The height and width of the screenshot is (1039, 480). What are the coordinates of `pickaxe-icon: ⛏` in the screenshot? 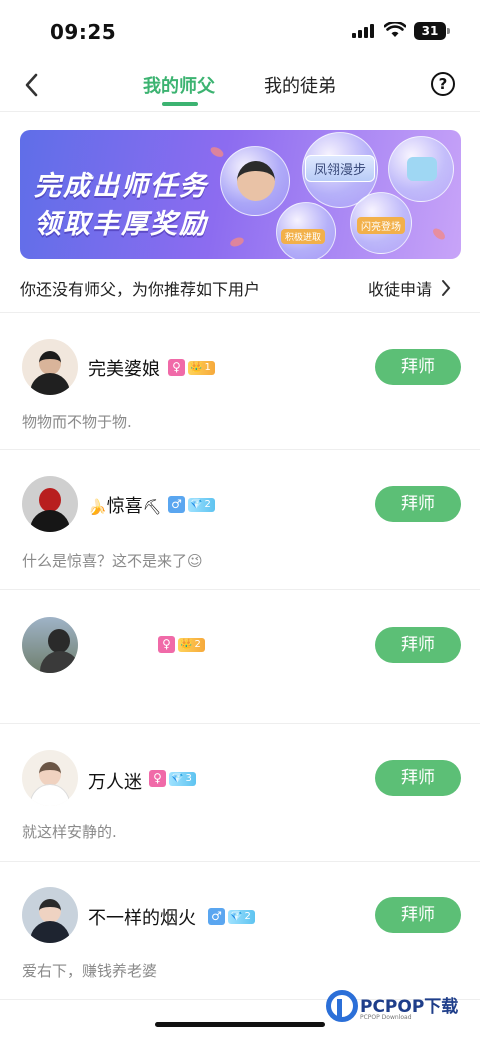 It's located at (152, 507).